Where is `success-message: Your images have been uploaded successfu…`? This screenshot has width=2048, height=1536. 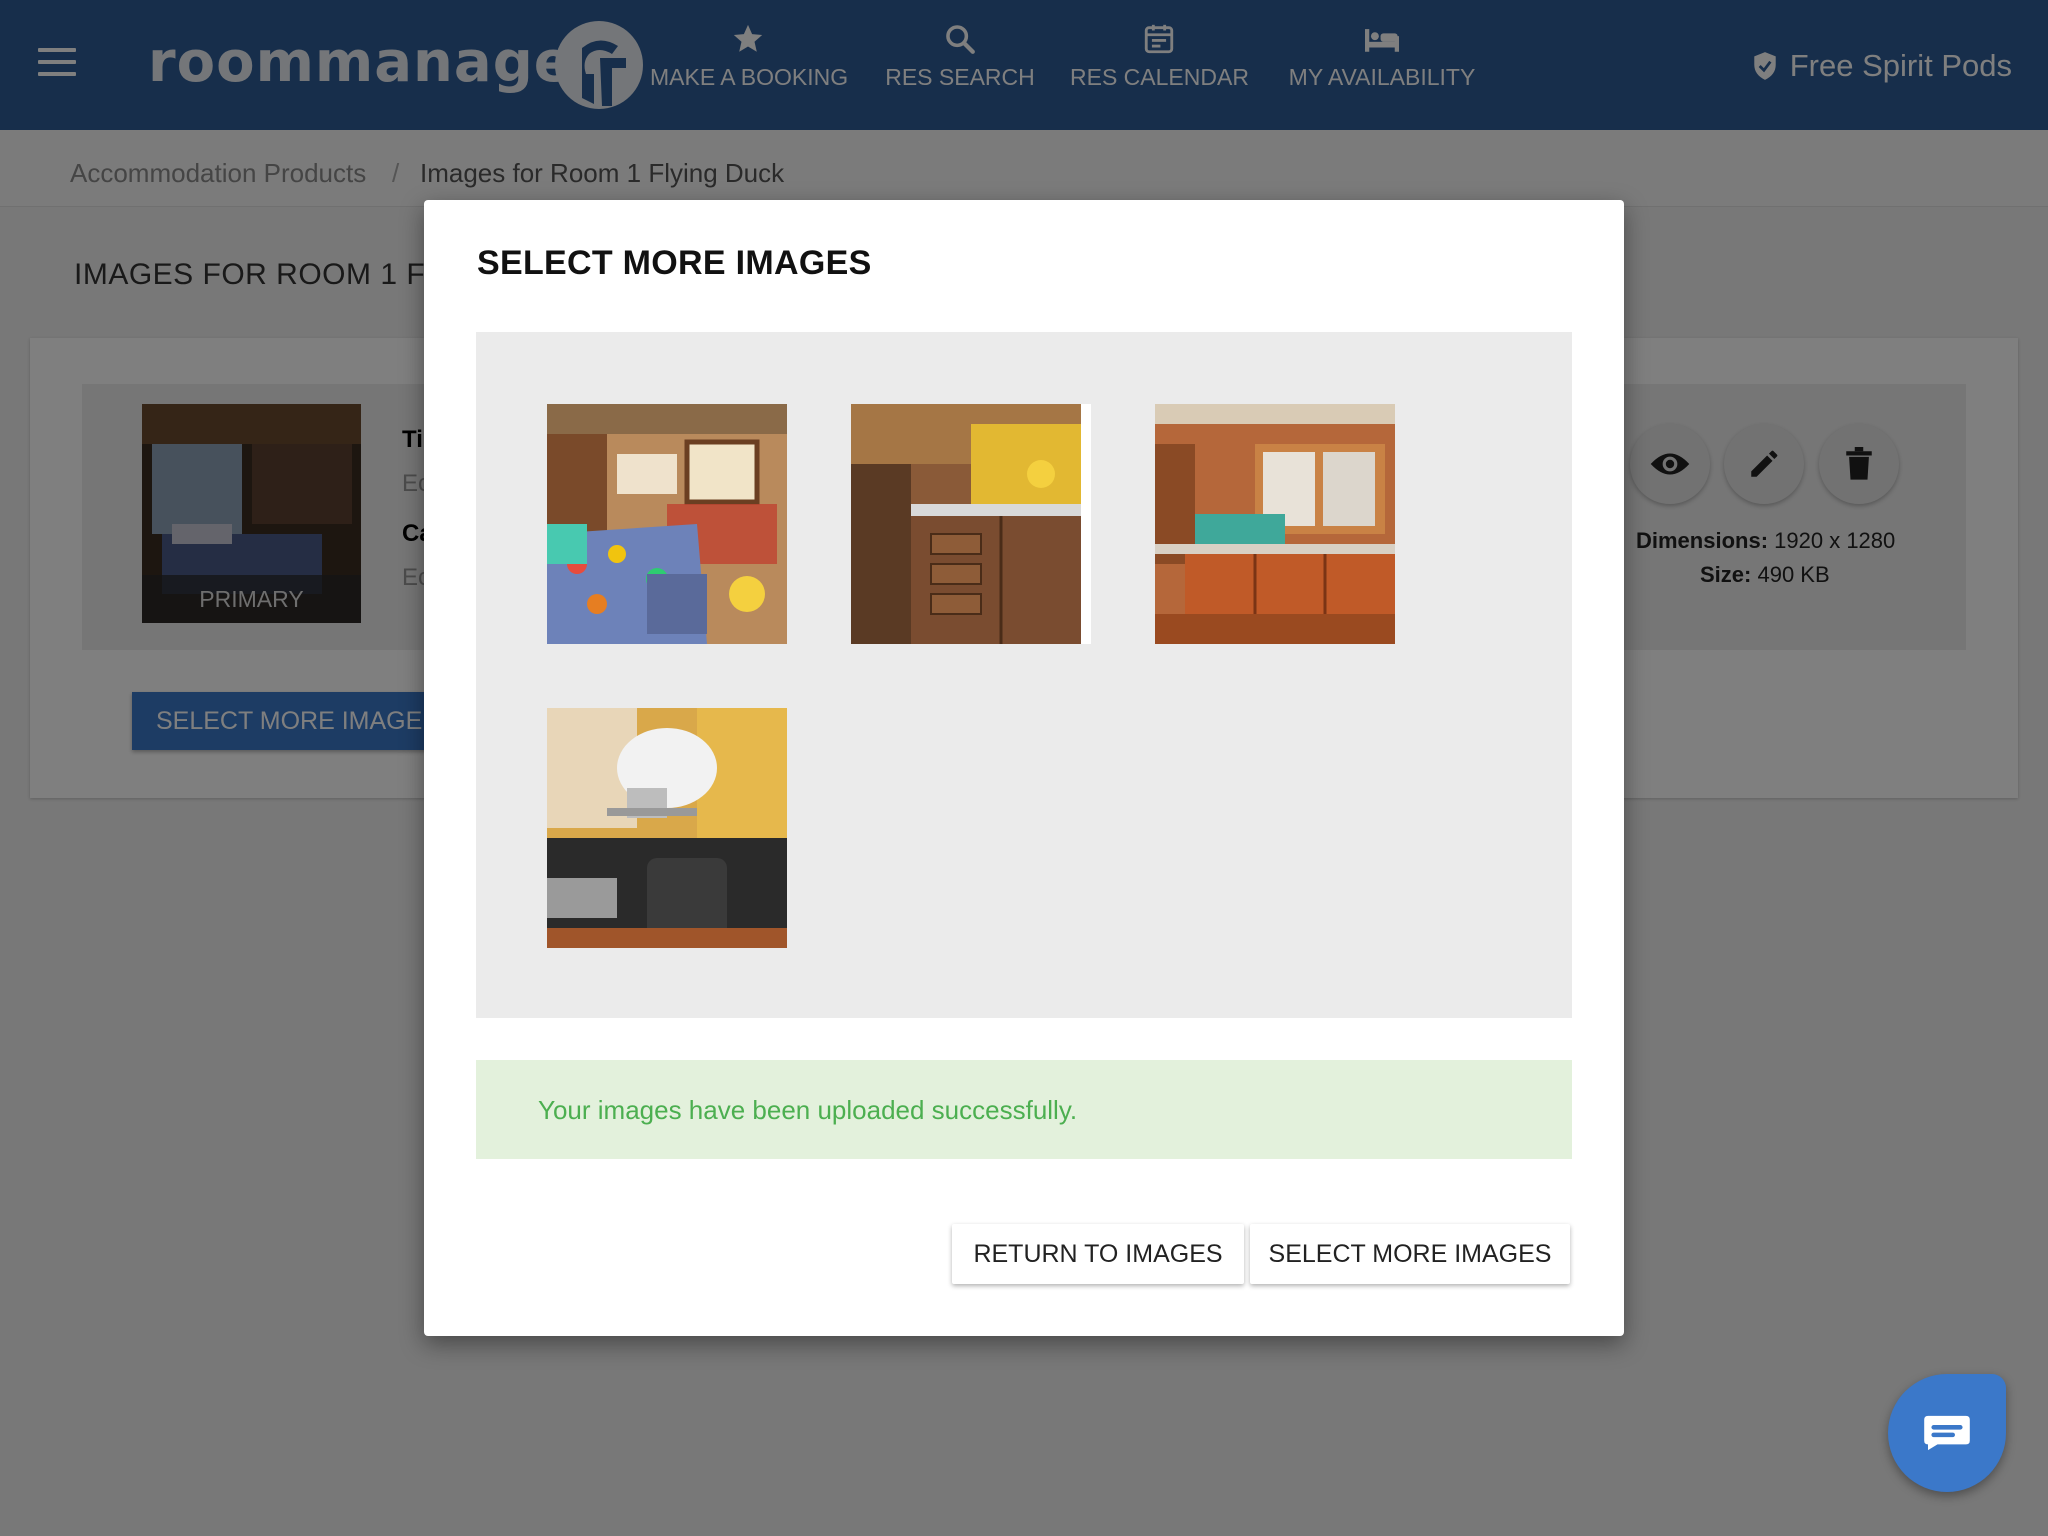
success-message: Your images have been uploaded successfu… is located at coordinates (808, 1110).